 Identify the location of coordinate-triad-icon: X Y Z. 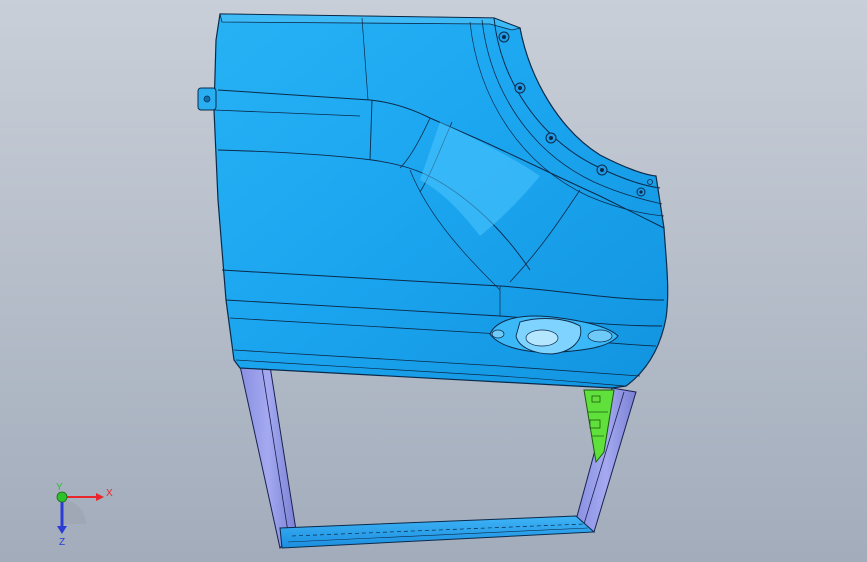
(84, 515).